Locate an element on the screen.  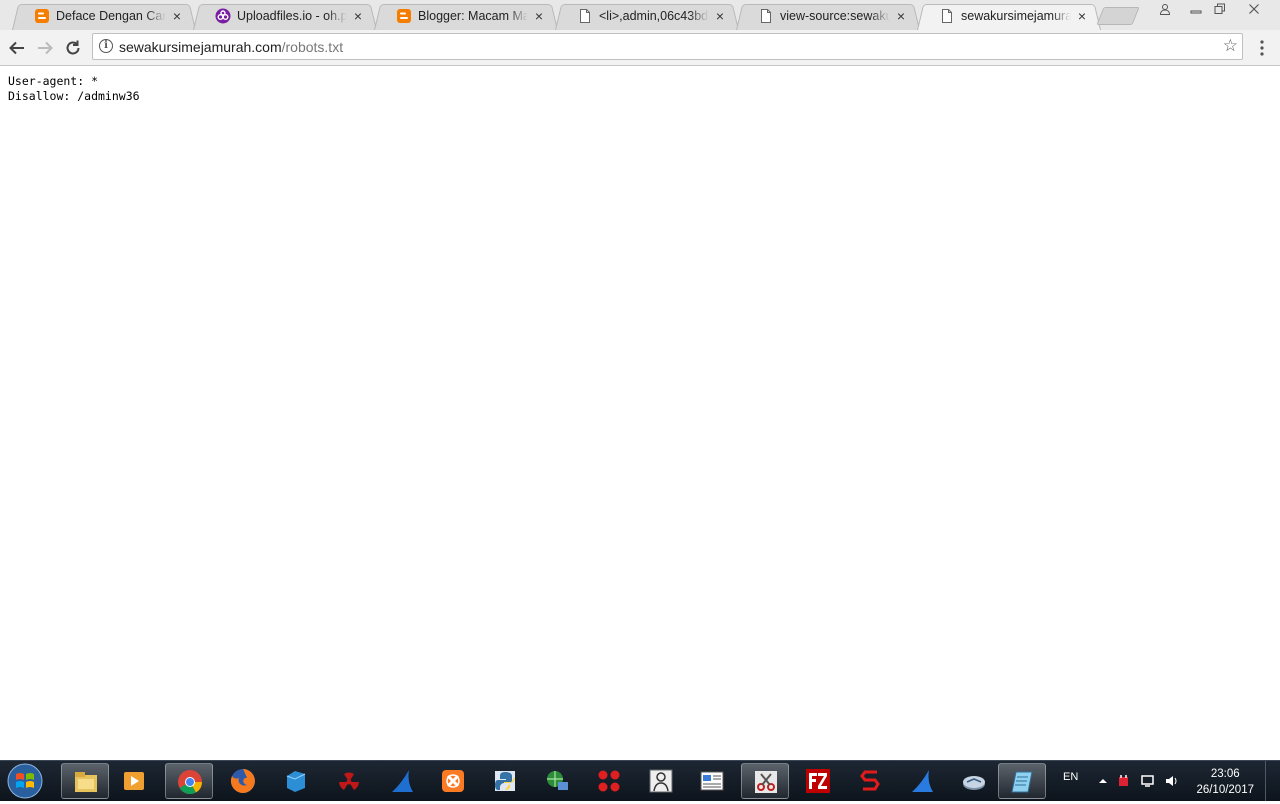
volume-icon is located at coordinates (1172, 781).